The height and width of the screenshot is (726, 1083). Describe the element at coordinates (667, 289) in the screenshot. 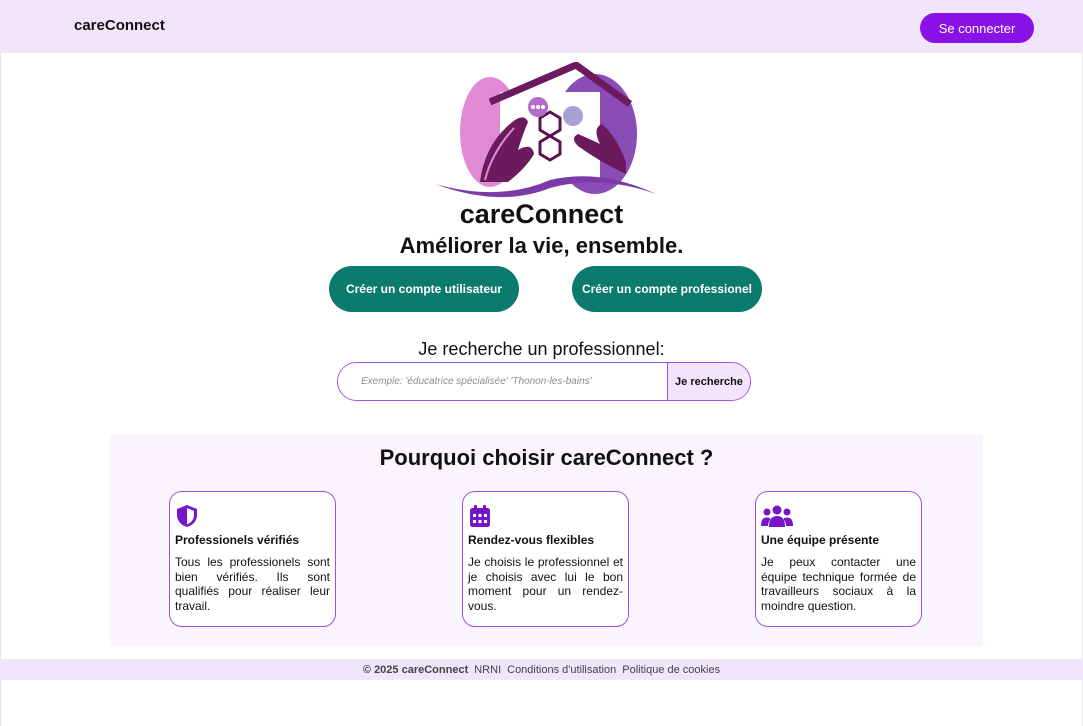

I see `create-pro-account-button: Créer un compte professionel` at that location.